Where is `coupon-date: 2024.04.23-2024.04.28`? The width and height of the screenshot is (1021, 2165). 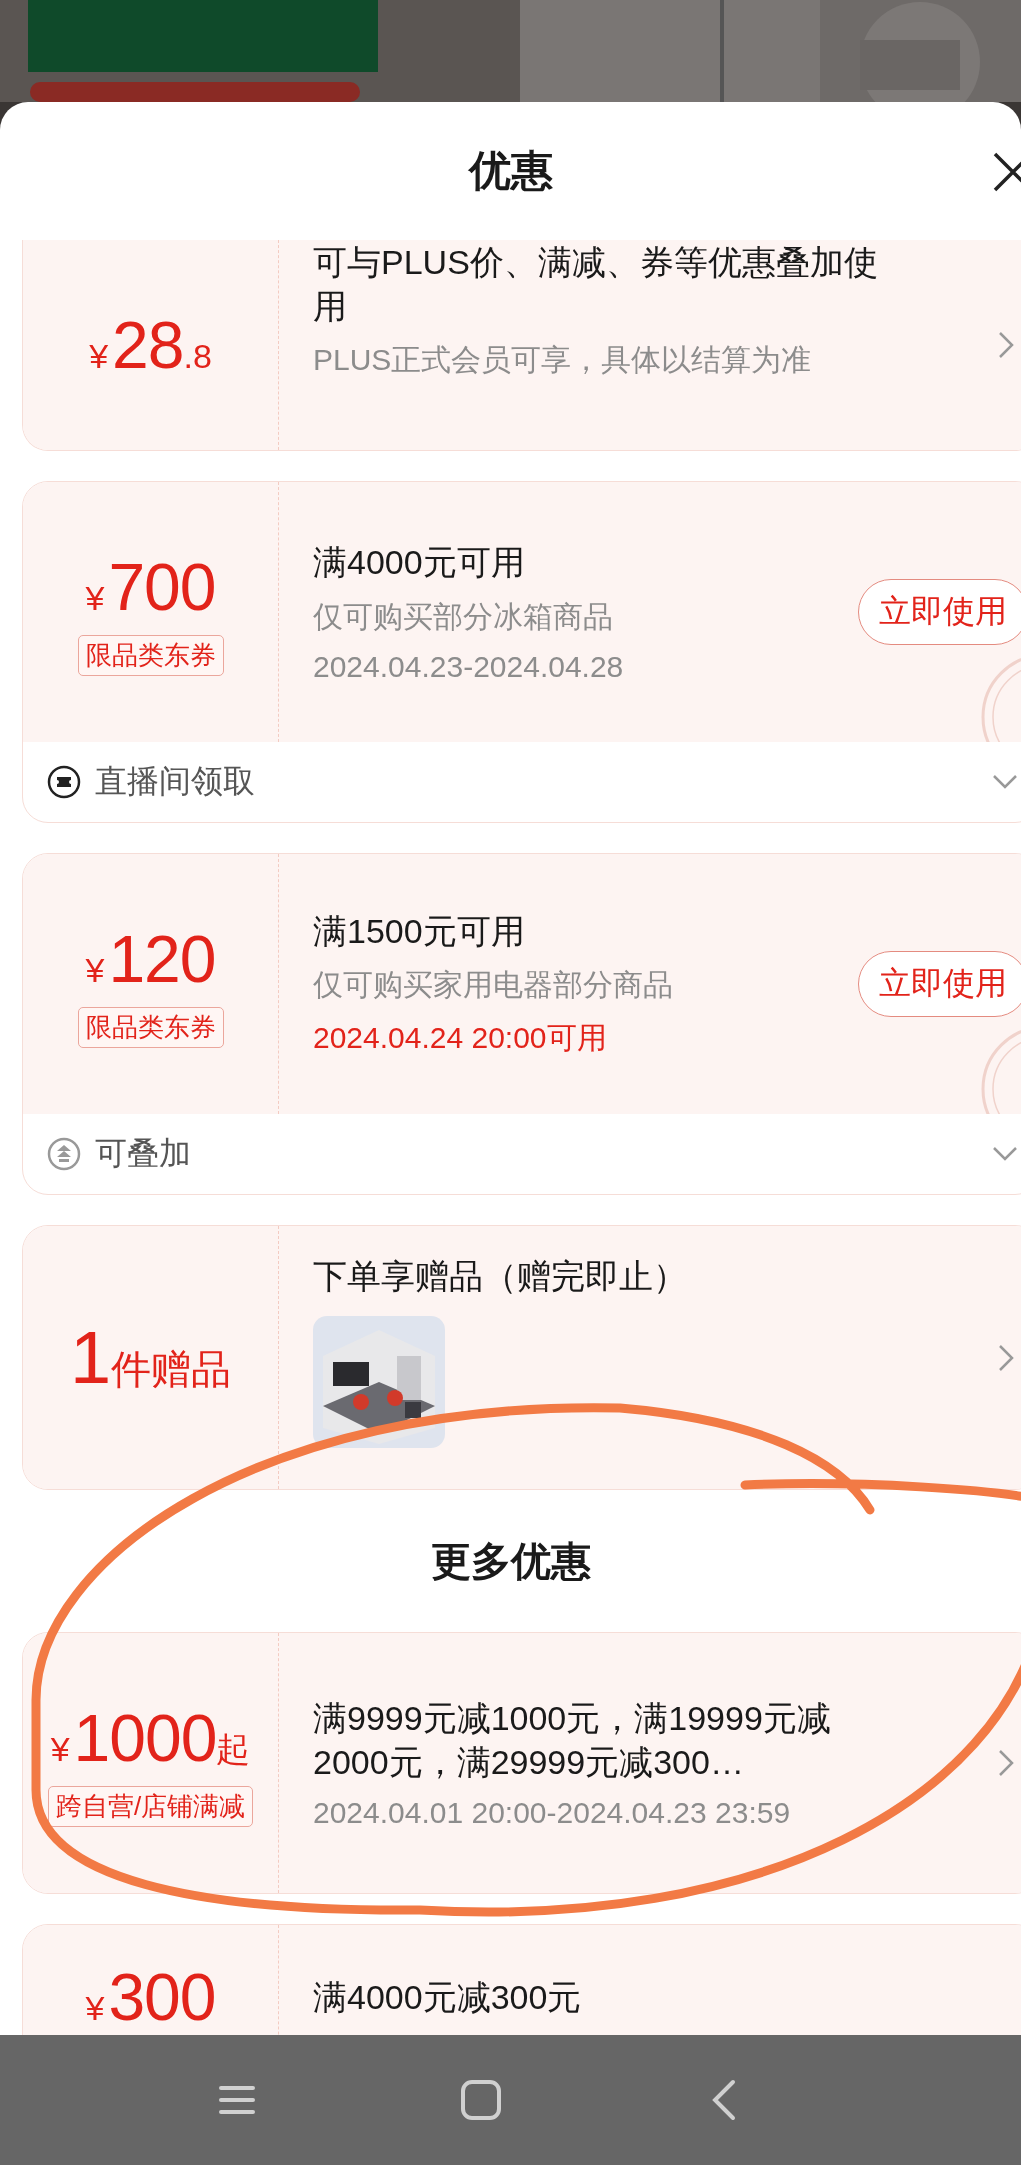
coupon-date: 2024.04.23-2024.04.28 is located at coordinates (468, 666).